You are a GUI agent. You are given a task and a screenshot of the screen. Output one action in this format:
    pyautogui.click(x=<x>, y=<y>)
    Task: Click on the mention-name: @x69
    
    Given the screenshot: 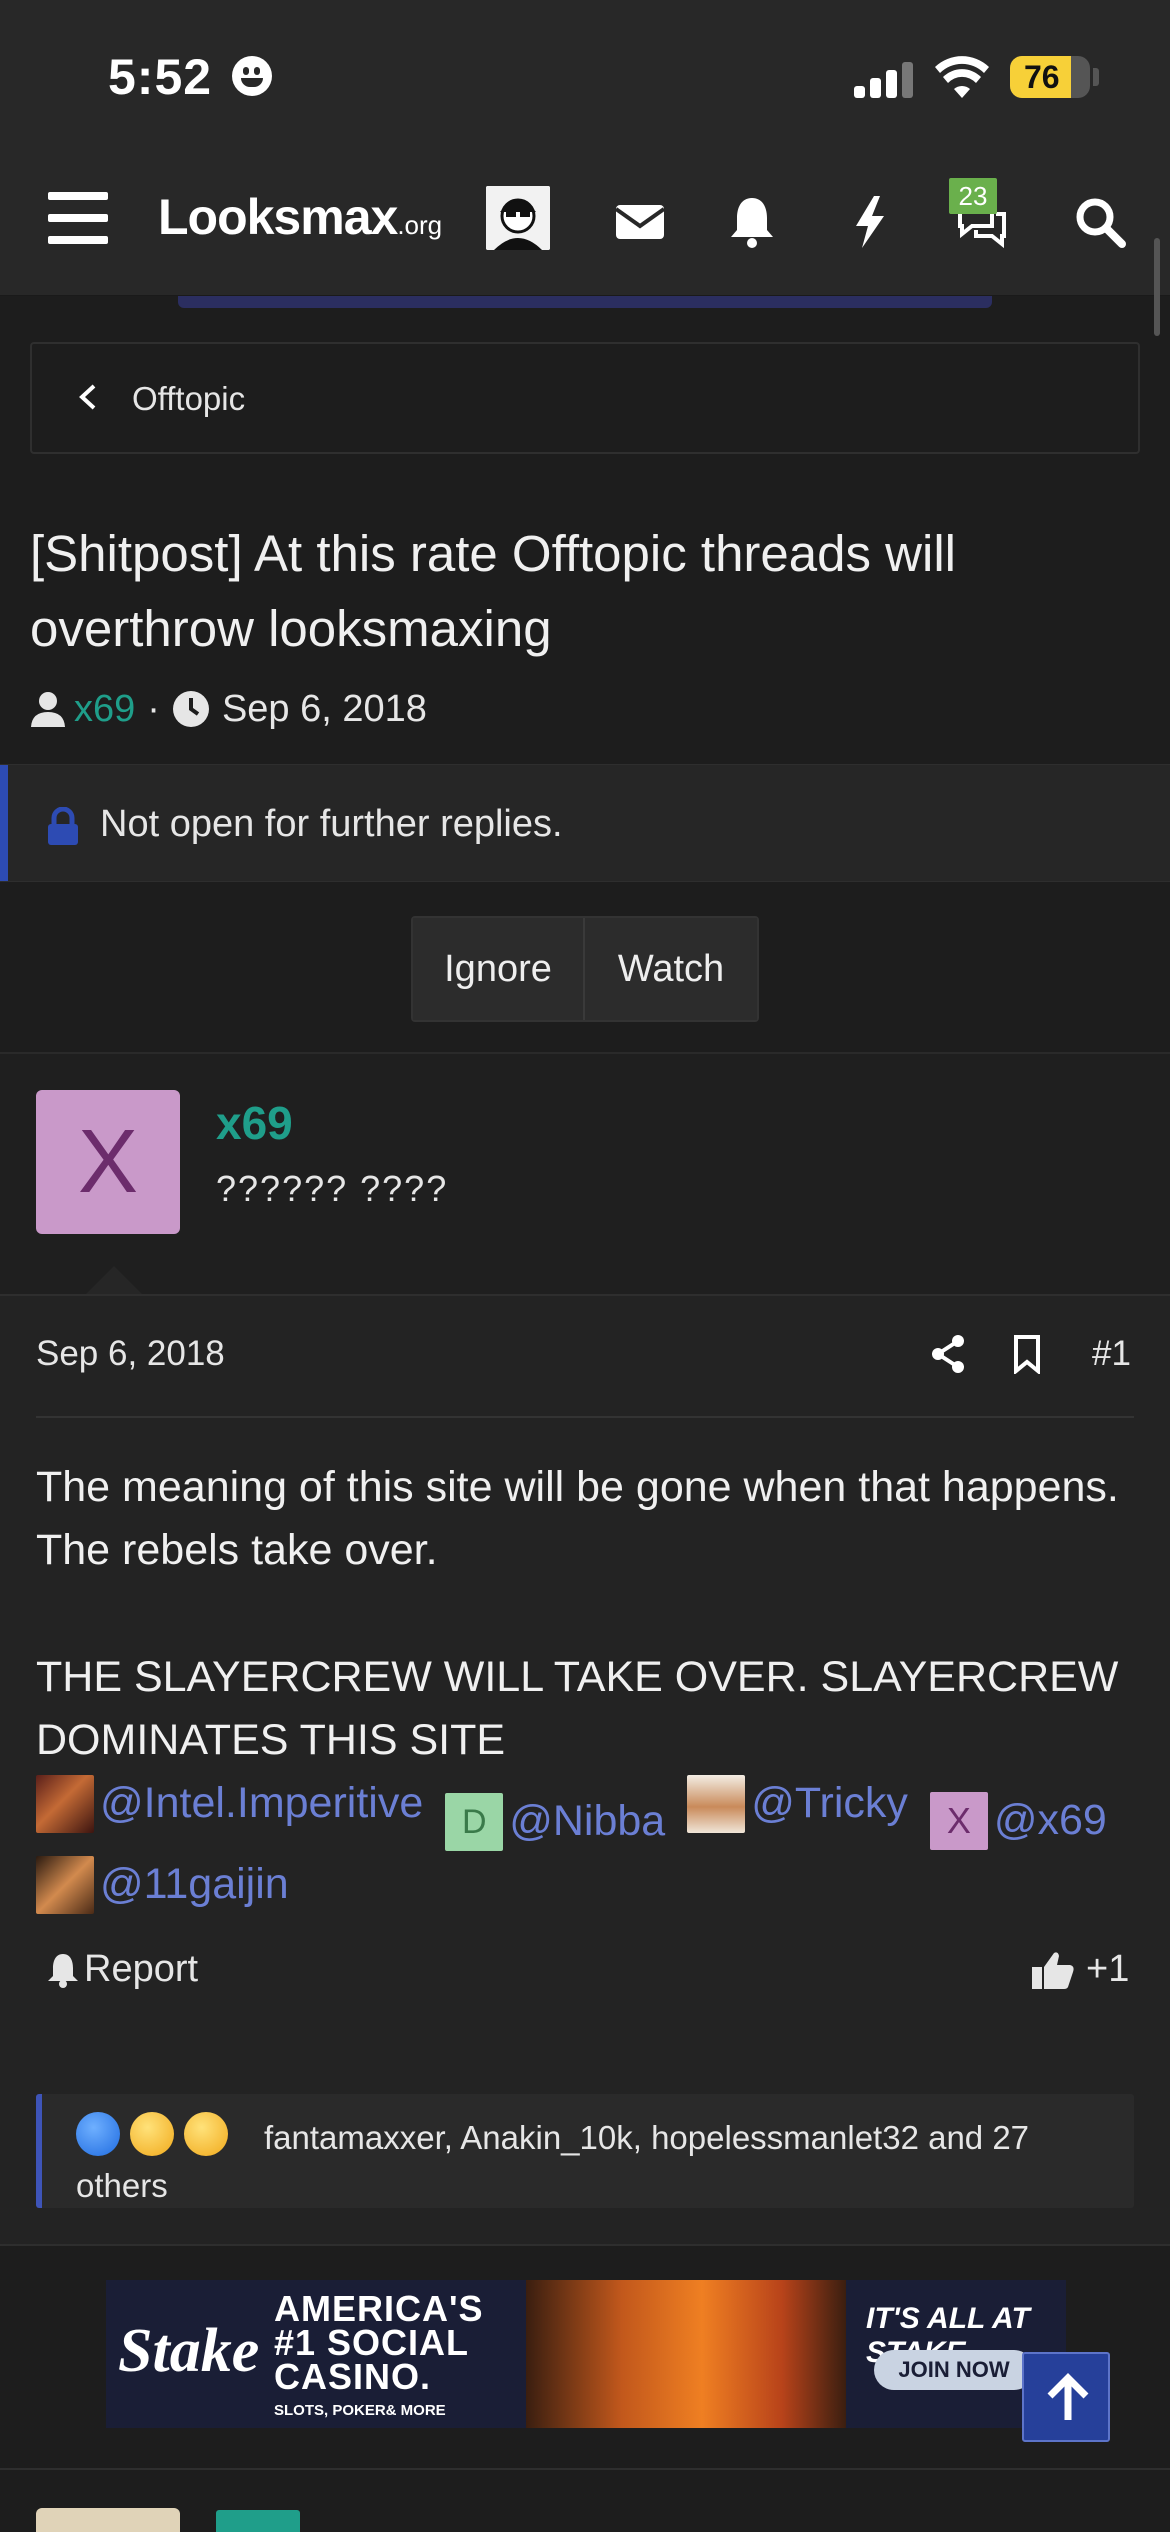 What is the action you would take?
    pyautogui.click(x=1050, y=1820)
    